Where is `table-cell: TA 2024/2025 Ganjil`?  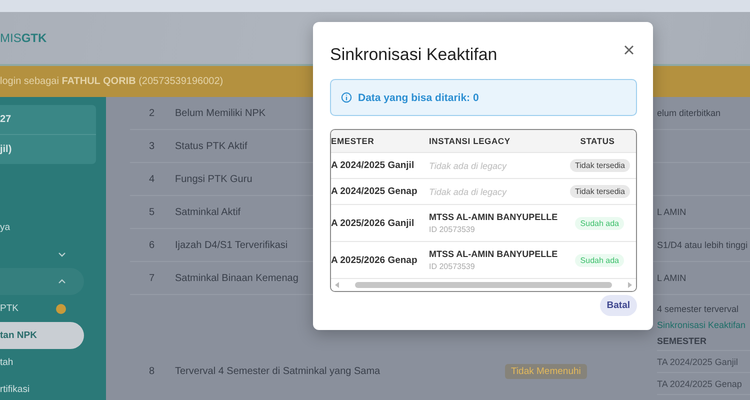
table-cell: TA 2024/2025 Ganjil is located at coordinates (703, 365).